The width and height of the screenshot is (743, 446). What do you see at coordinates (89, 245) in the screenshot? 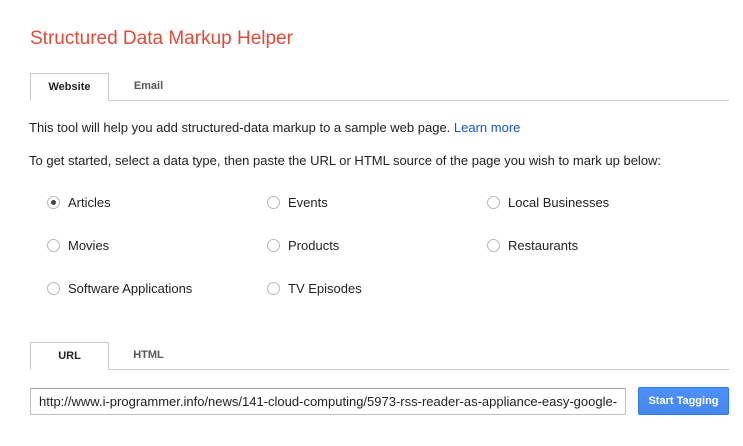
I see `radio-movies-label: Movies` at bounding box center [89, 245].